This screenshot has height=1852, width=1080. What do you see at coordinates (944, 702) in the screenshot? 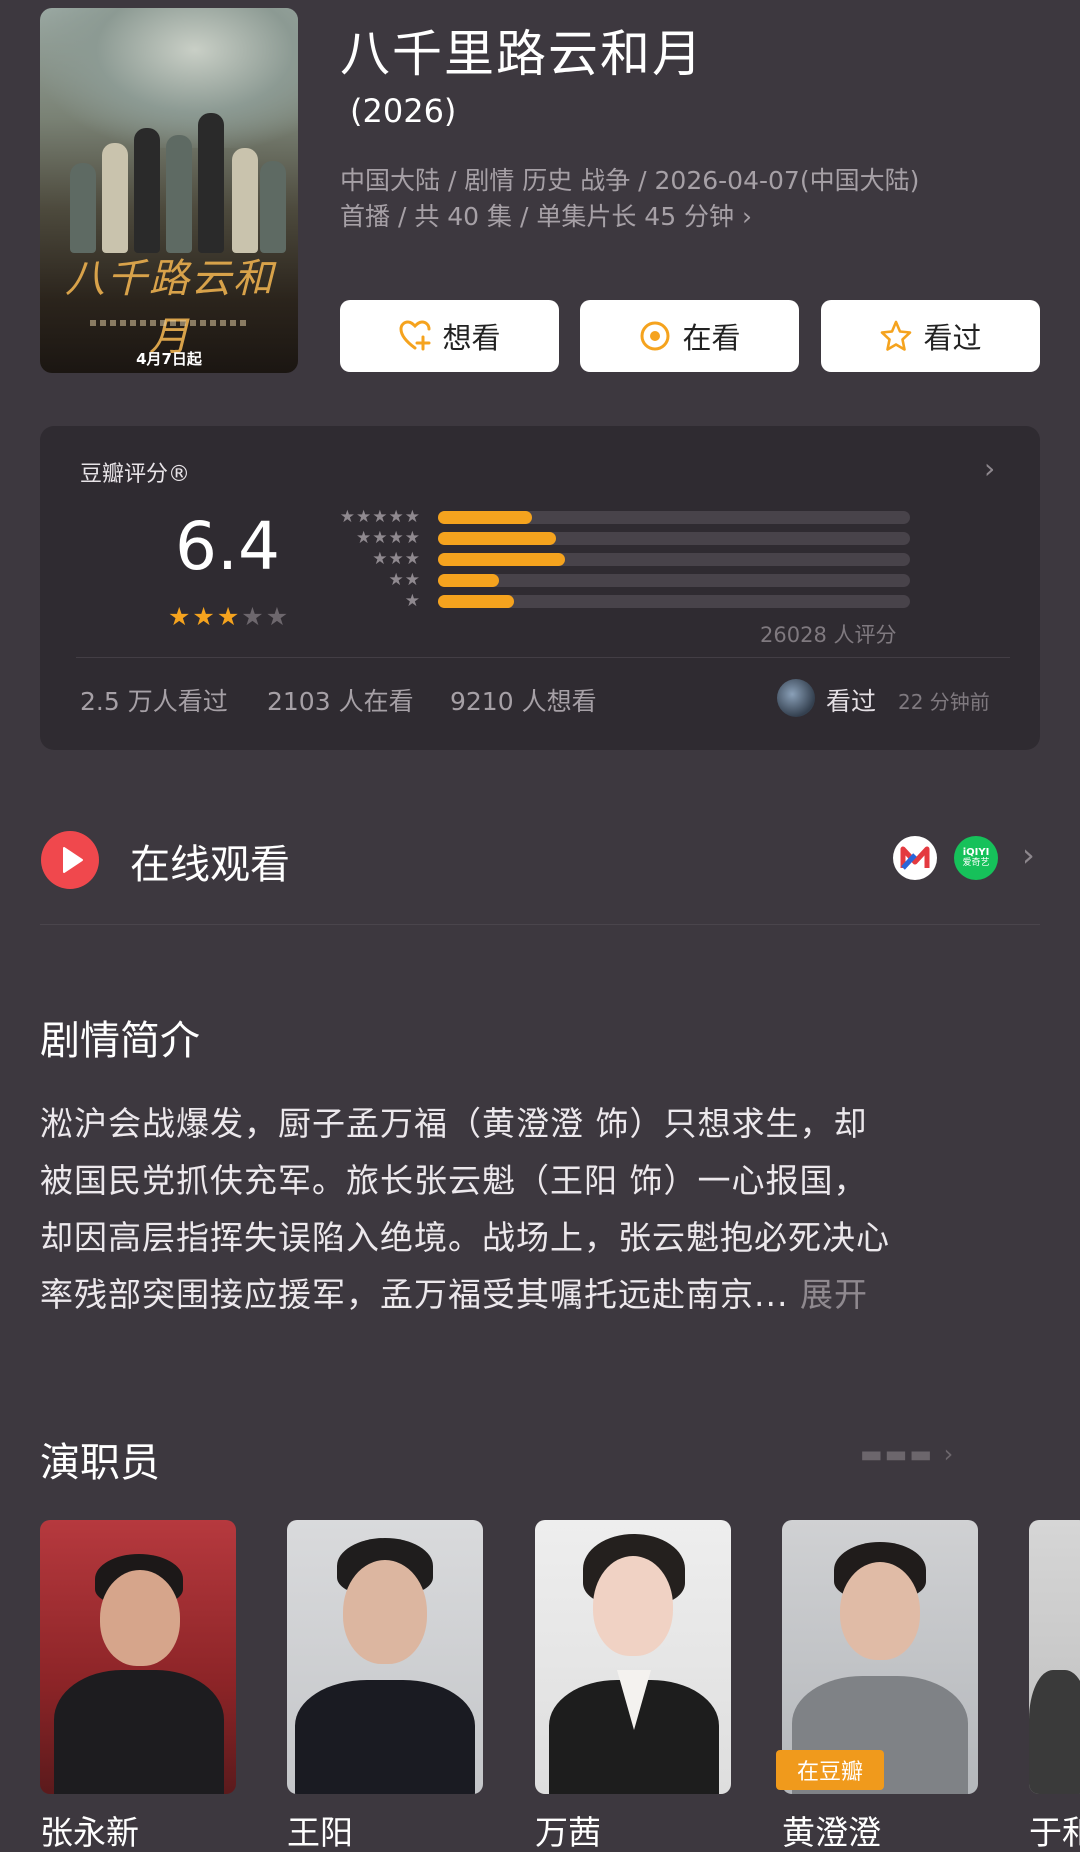
I see `friend-time: 22 分钟前` at bounding box center [944, 702].